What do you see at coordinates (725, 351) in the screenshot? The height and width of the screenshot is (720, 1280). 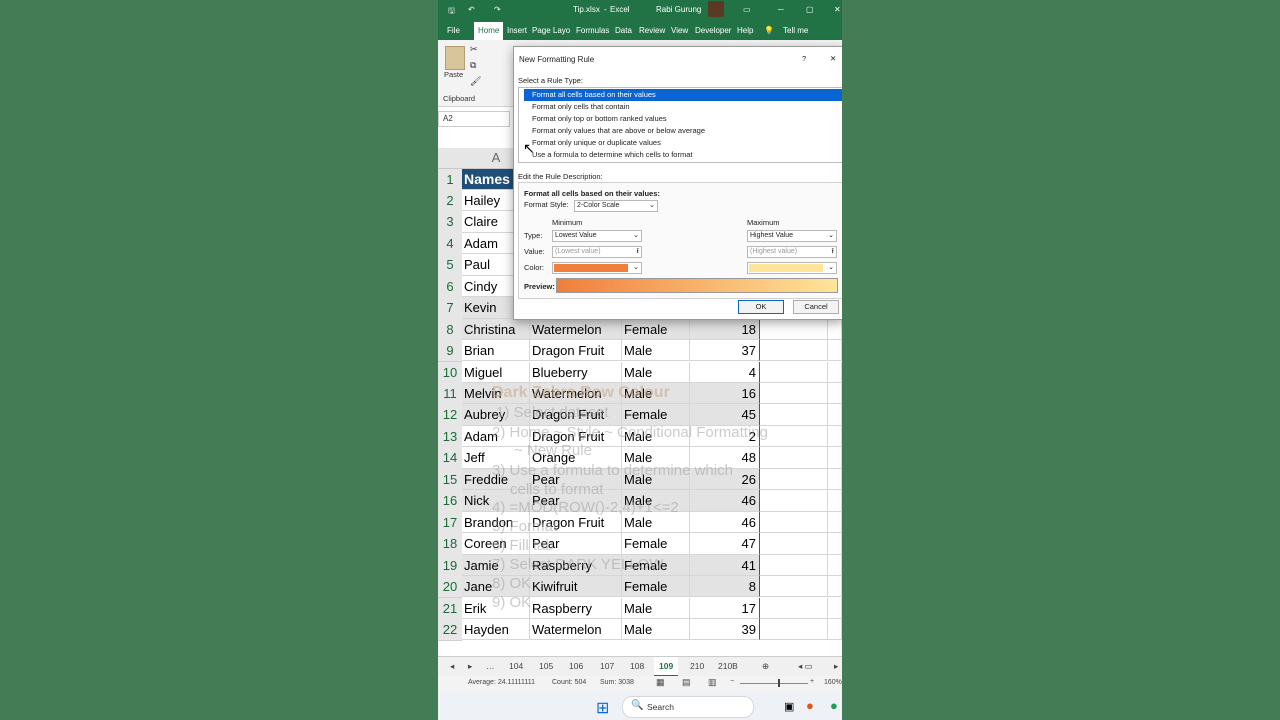 I see `cell-age: 37` at bounding box center [725, 351].